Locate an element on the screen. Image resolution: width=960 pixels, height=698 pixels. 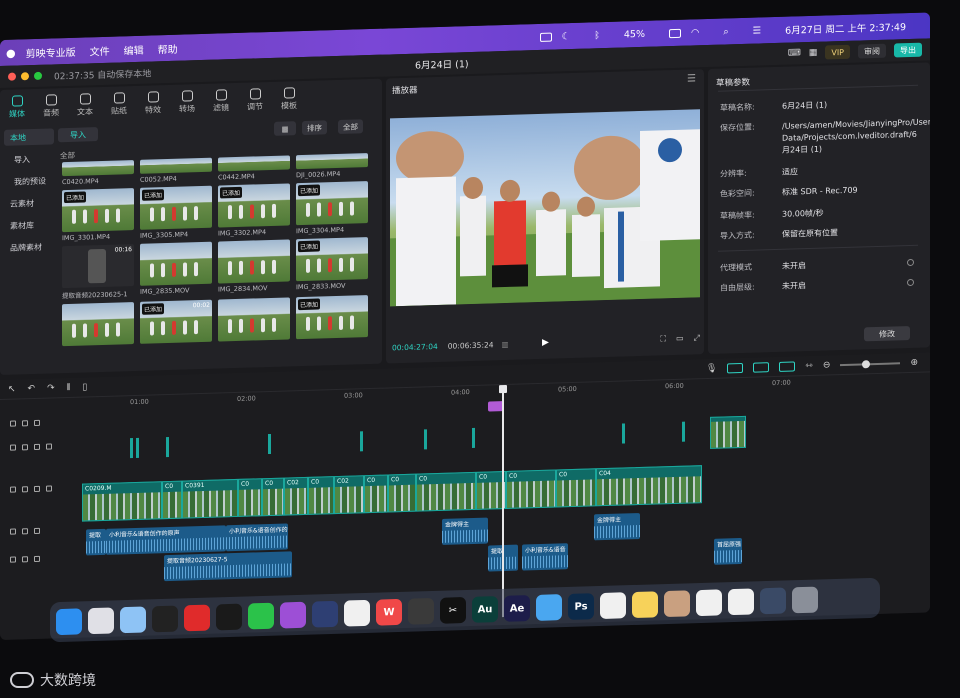
media-thumbnail: C0420.MP4 is located at coordinates (98, 173).